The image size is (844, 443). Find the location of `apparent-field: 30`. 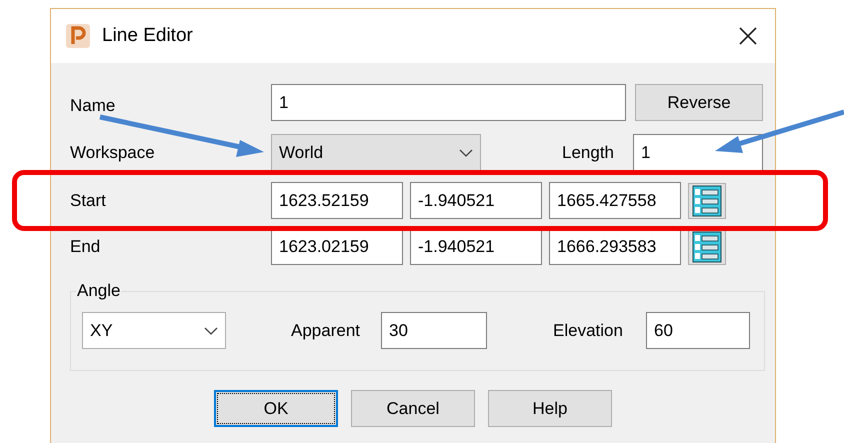

apparent-field: 30 is located at coordinates (434, 330).